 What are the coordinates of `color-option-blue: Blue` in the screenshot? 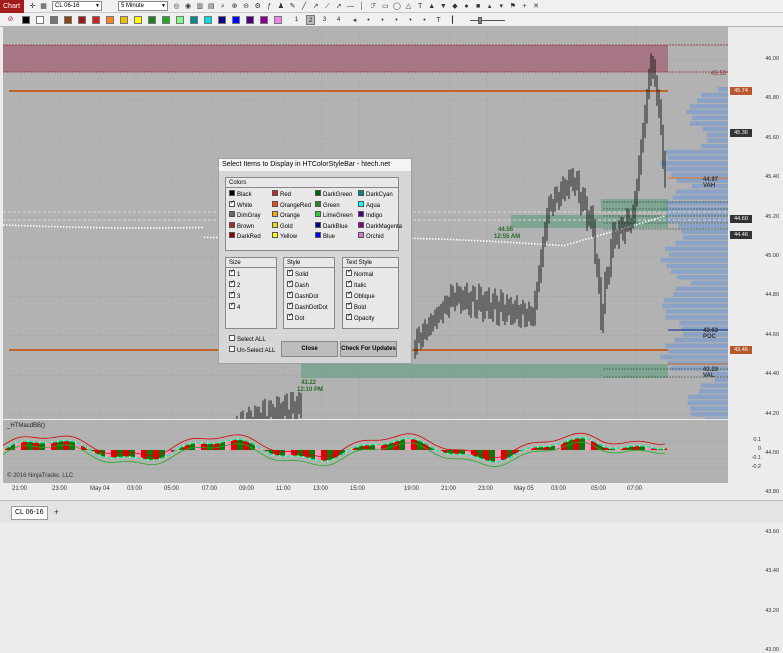 It's located at (325, 237).